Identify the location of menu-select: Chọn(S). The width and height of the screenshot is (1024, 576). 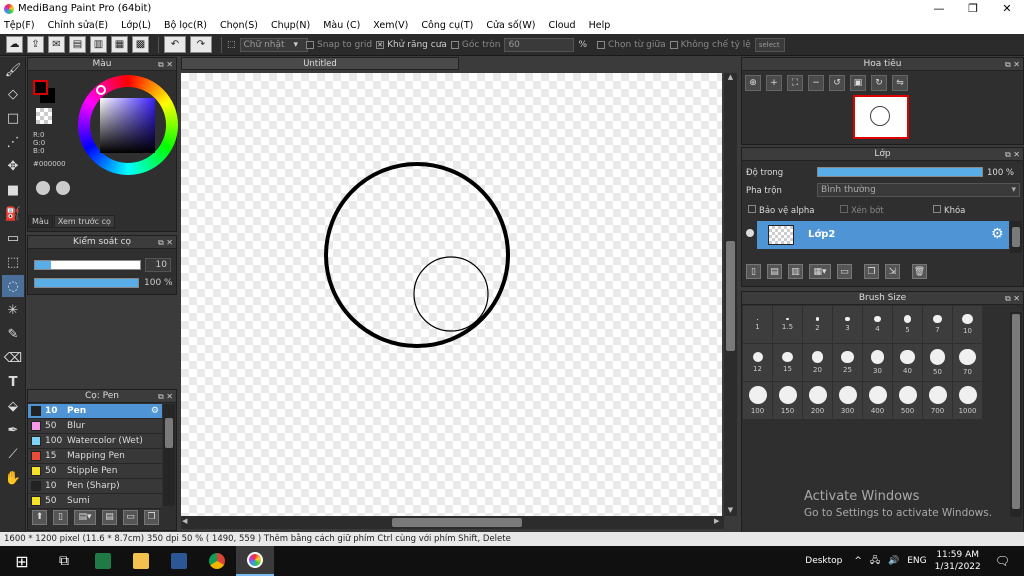
(239, 25).